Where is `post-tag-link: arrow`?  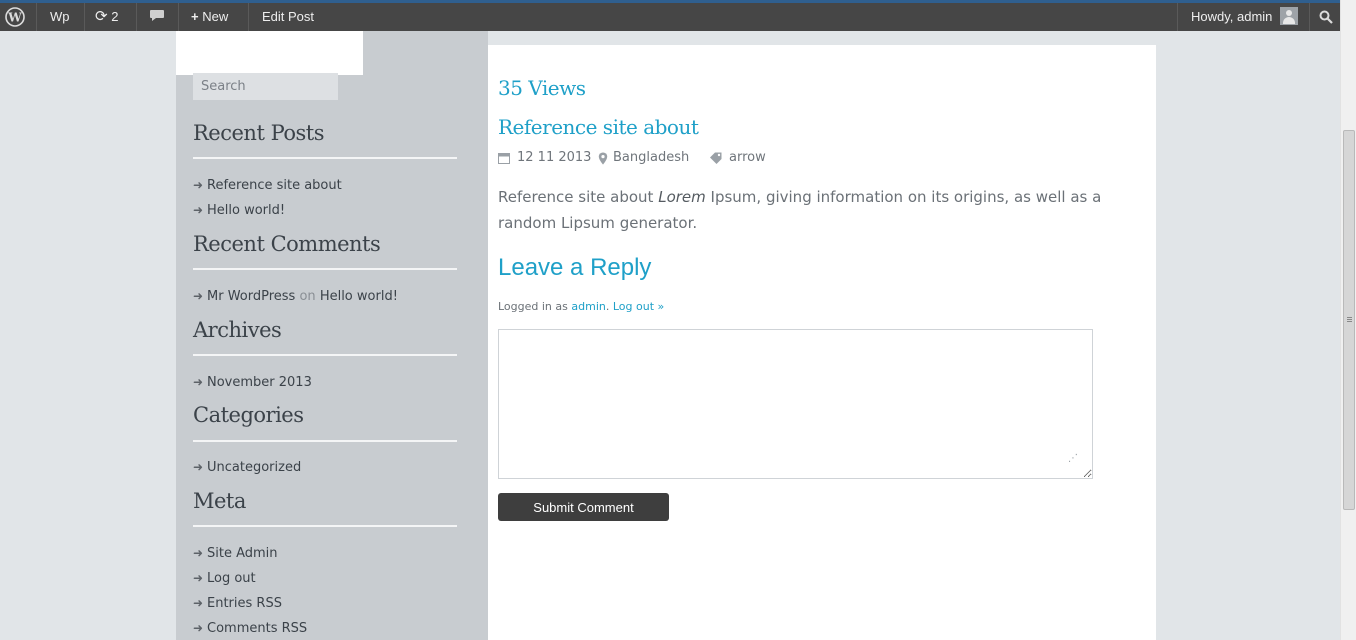 post-tag-link: arrow is located at coordinates (747, 157).